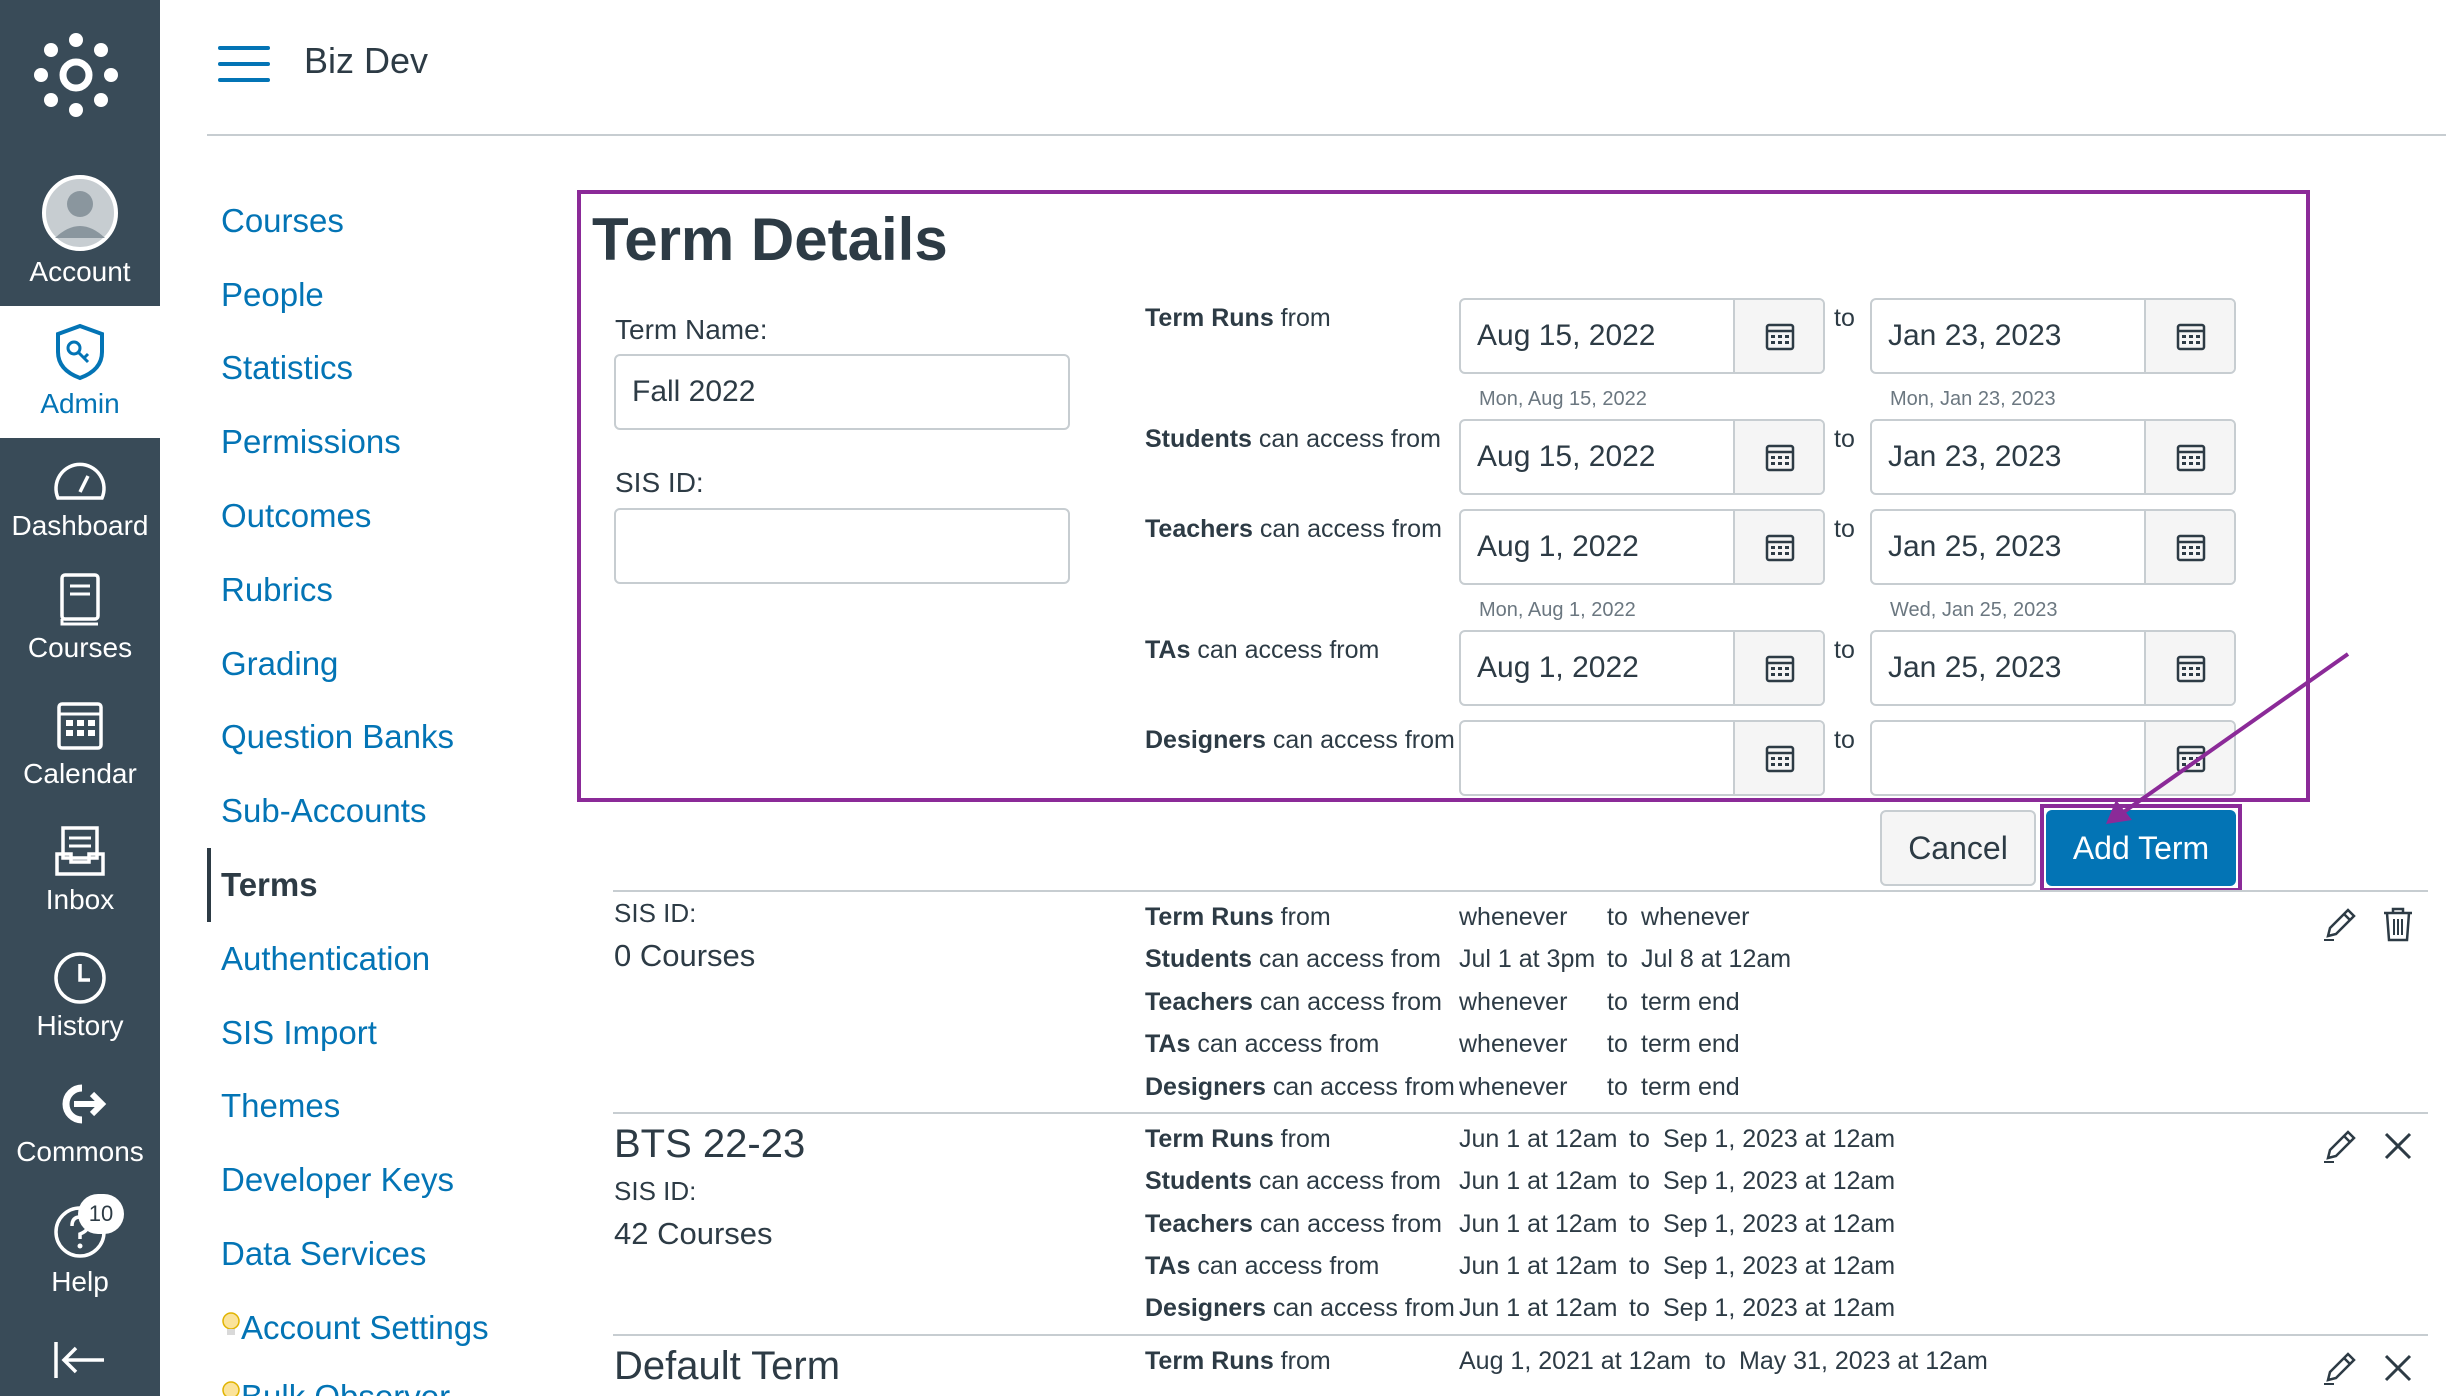 The height and width of the screenshot is (1396, 2446). Describe the element at coordinates (80, 628) in the screenshot. I see `nav-courses: Courses` at that location.